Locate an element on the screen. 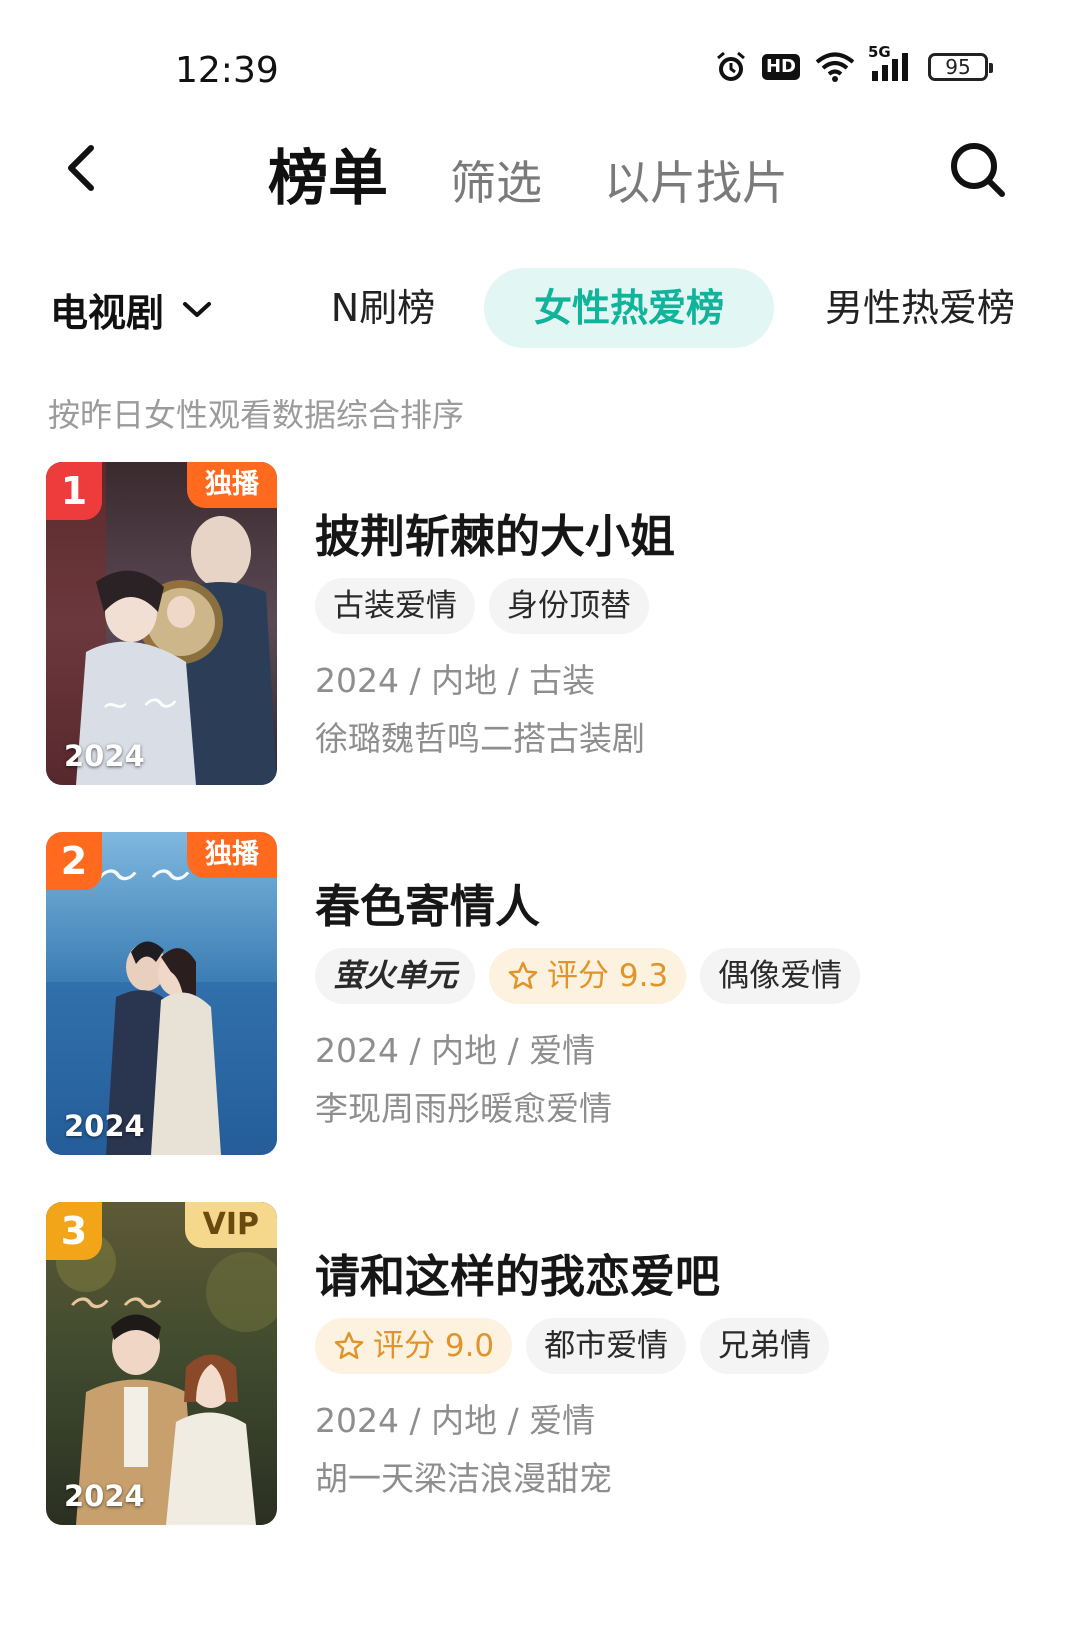  title-tabs: 榜单 筛选 以片找片 is located at coordinates (559, 173).